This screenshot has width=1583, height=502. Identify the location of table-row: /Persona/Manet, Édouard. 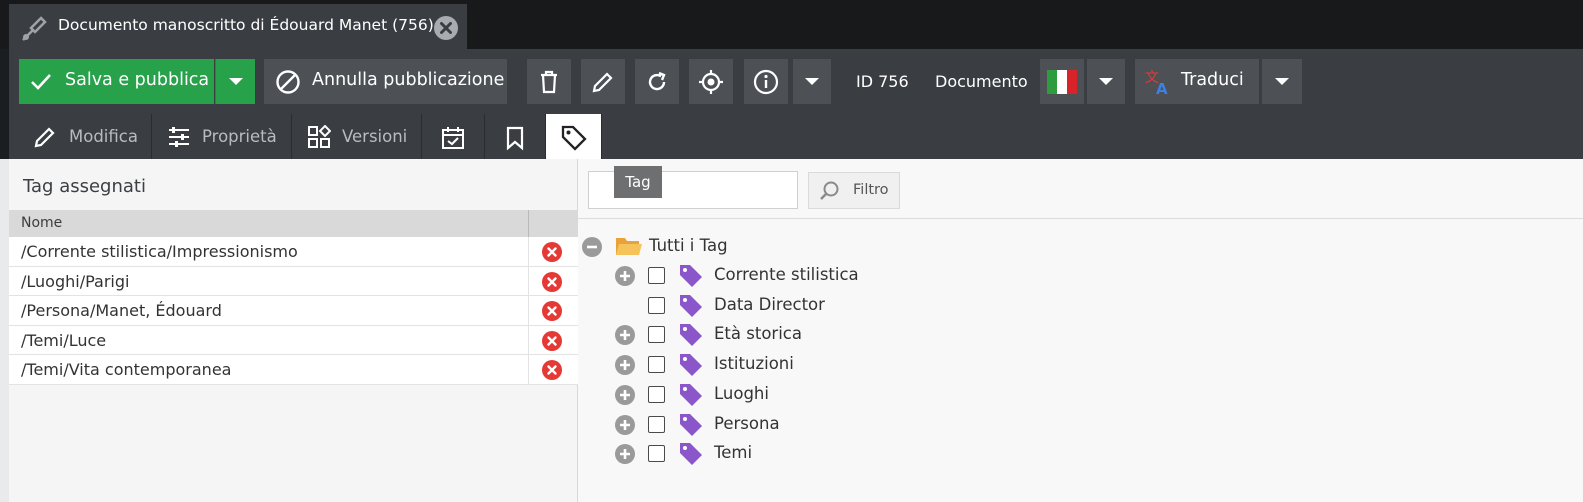
(293, 311).